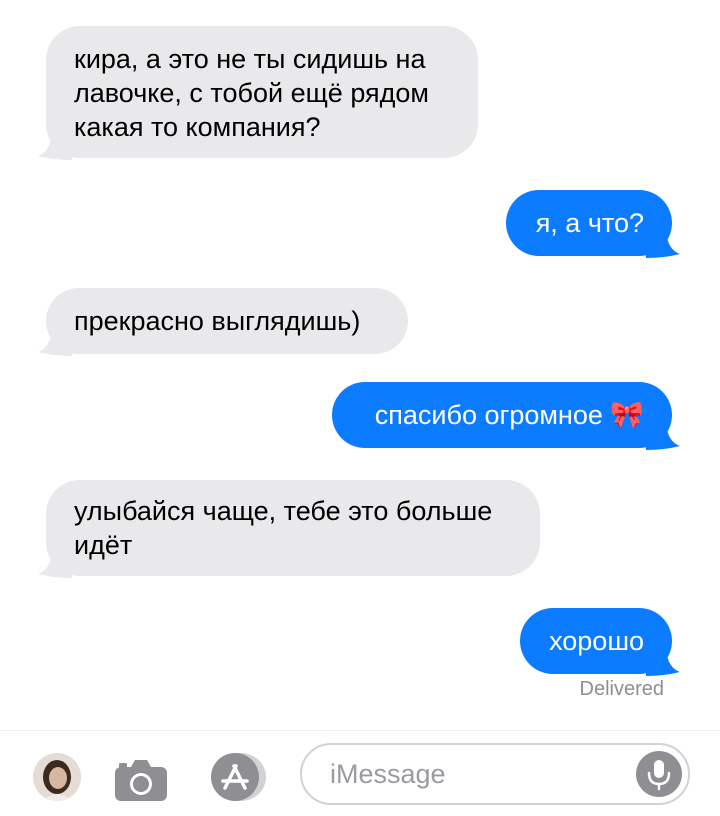 This screenshot has height=816, width=720. Describe the element at coordinates (388, 774) in the screenshot. I see `message-input-placeholder: iMessage` at that location.